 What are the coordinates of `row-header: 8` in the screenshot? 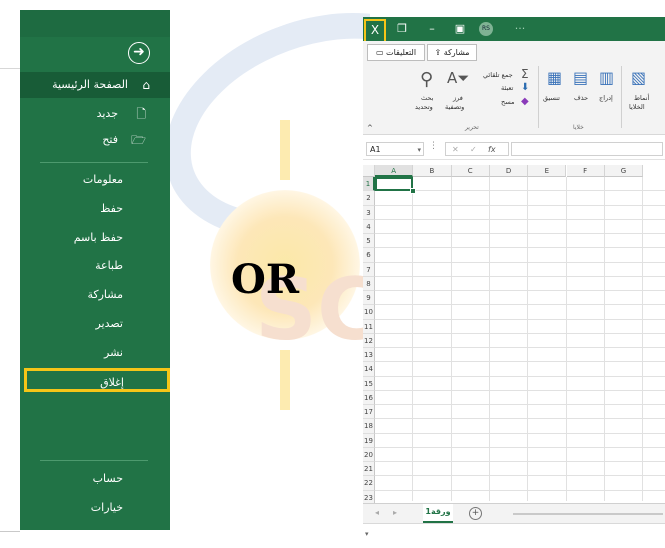 It's located at (369, 283).